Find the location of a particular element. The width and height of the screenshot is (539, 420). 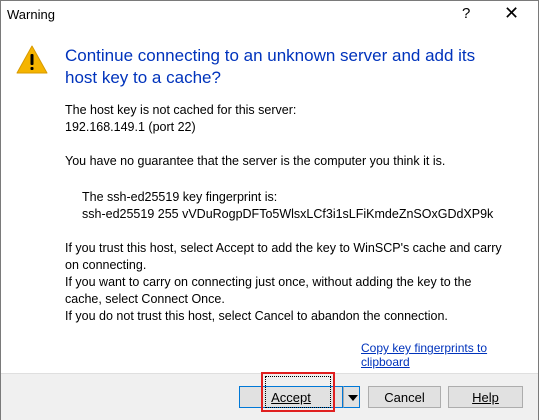

close-button: ✕ is located at coordinates (511, 13).